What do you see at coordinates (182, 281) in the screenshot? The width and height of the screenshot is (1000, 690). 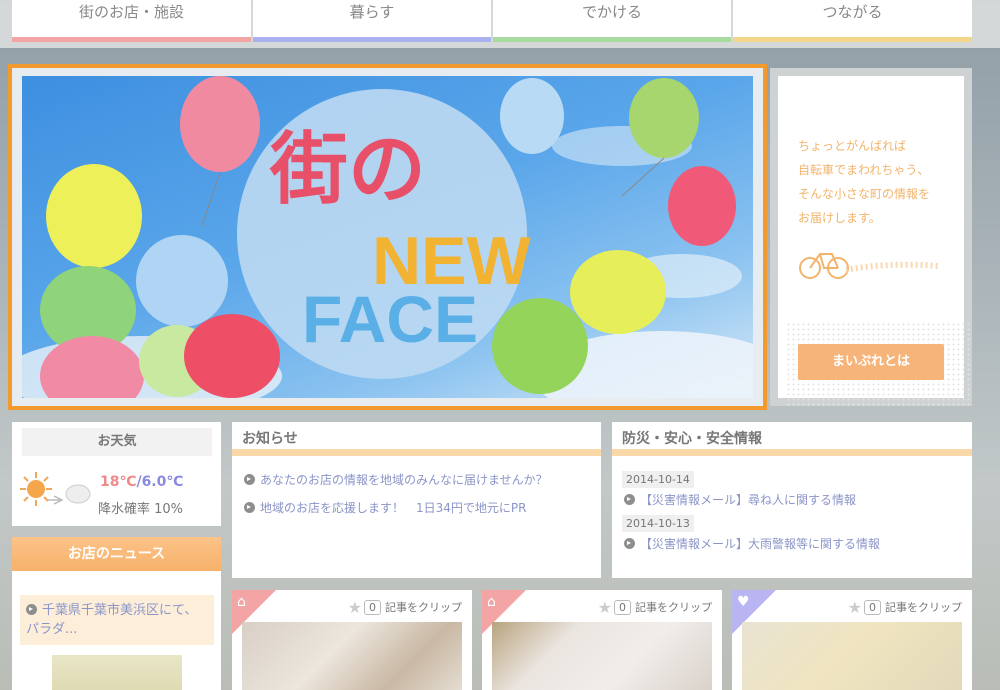 I see `balloon-blue-left` at bounding box center [182, 281].